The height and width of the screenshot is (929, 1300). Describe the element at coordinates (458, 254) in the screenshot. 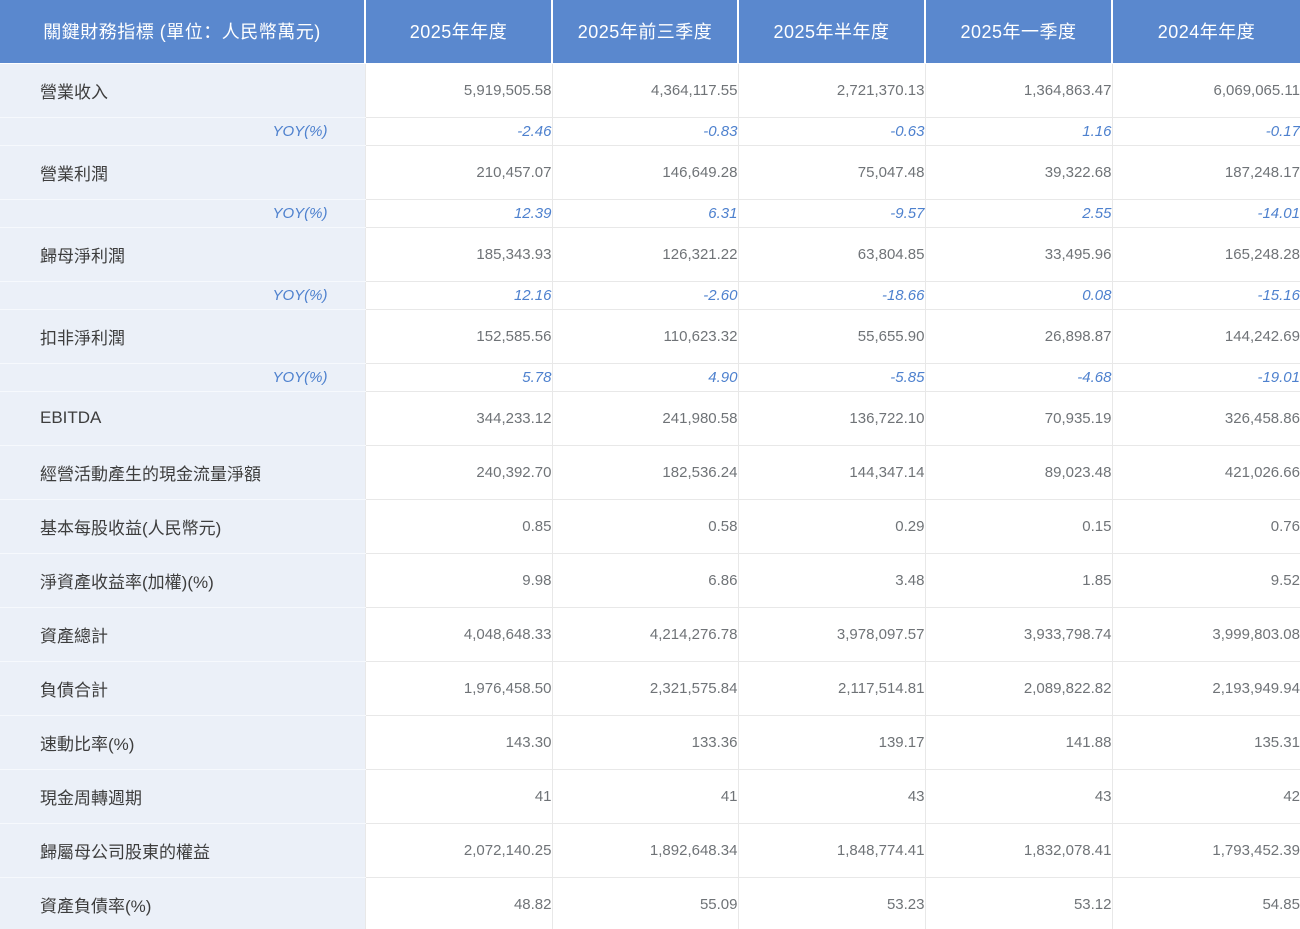

I see `value-cell: 185,343.93` at that location.